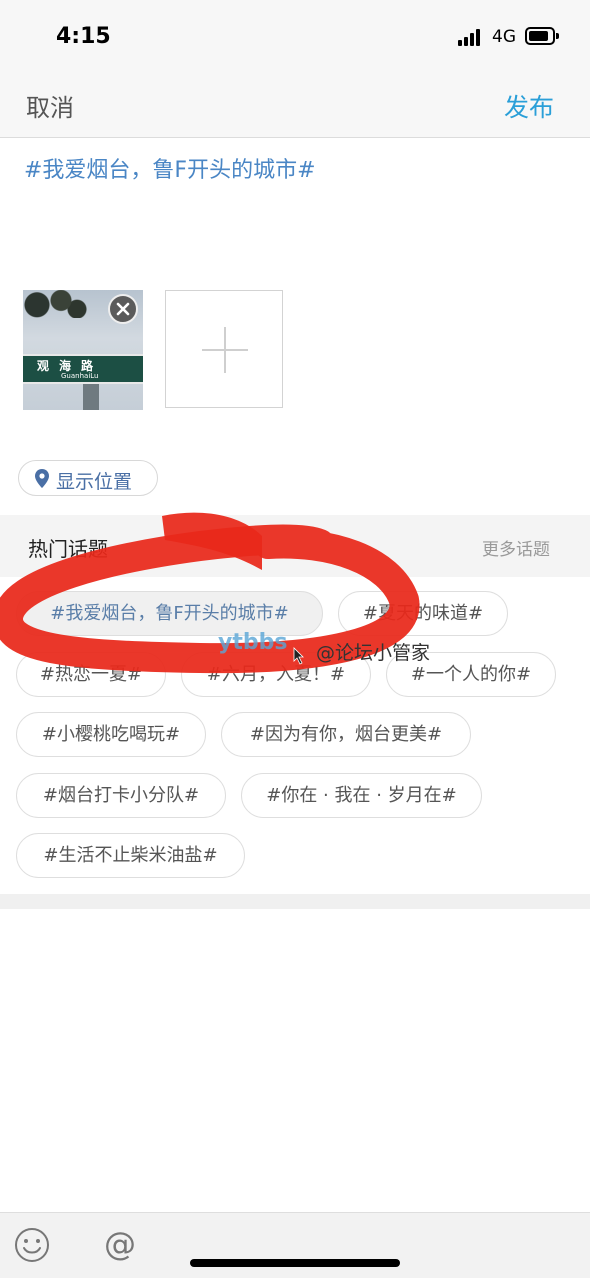 Image resolution: width=590 pixels, height=1278 pixels. Describe the element at coordinates (423, 613) in the screenshot. I see `topic-chip: #夏天的味道#` at that location.